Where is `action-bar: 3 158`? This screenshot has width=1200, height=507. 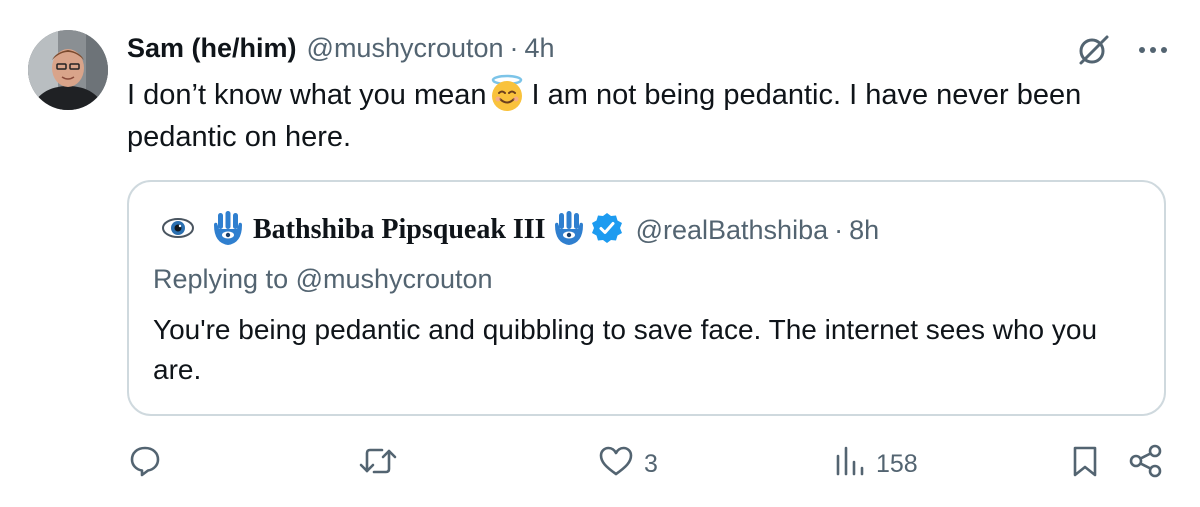 action-bar: 3 158 is located at coordinates (600, 464).